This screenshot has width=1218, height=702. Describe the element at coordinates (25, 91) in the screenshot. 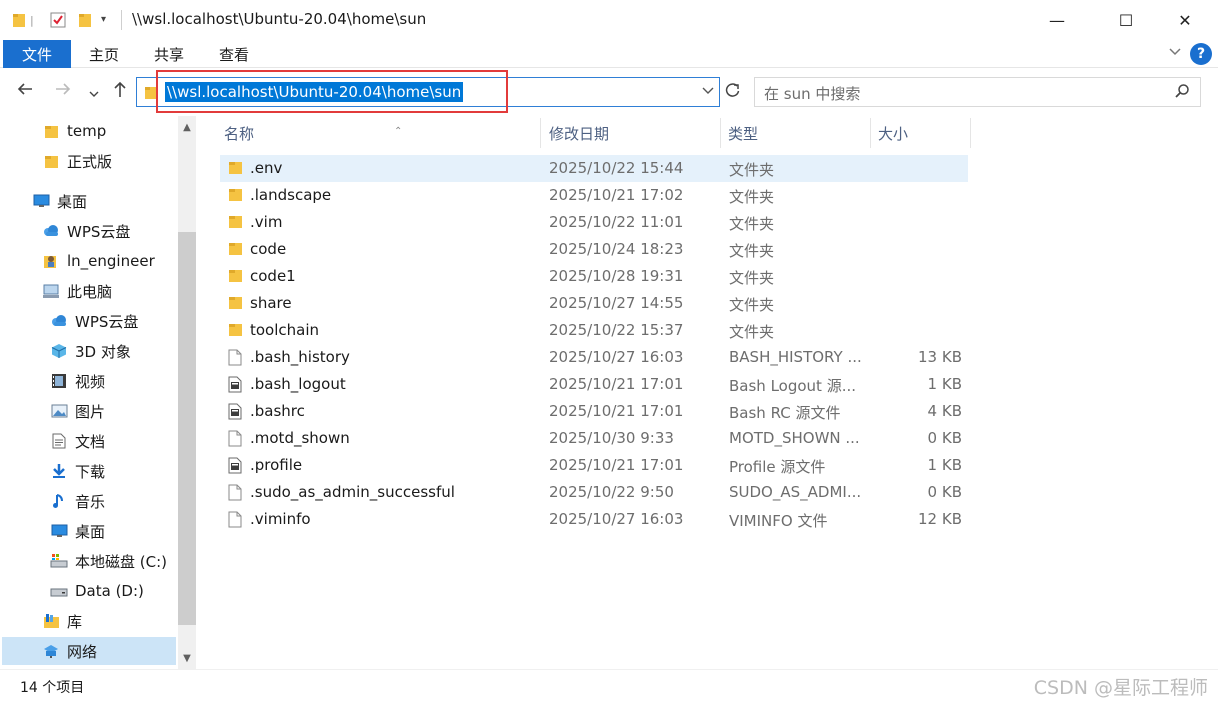

I see `back-button` at that location.